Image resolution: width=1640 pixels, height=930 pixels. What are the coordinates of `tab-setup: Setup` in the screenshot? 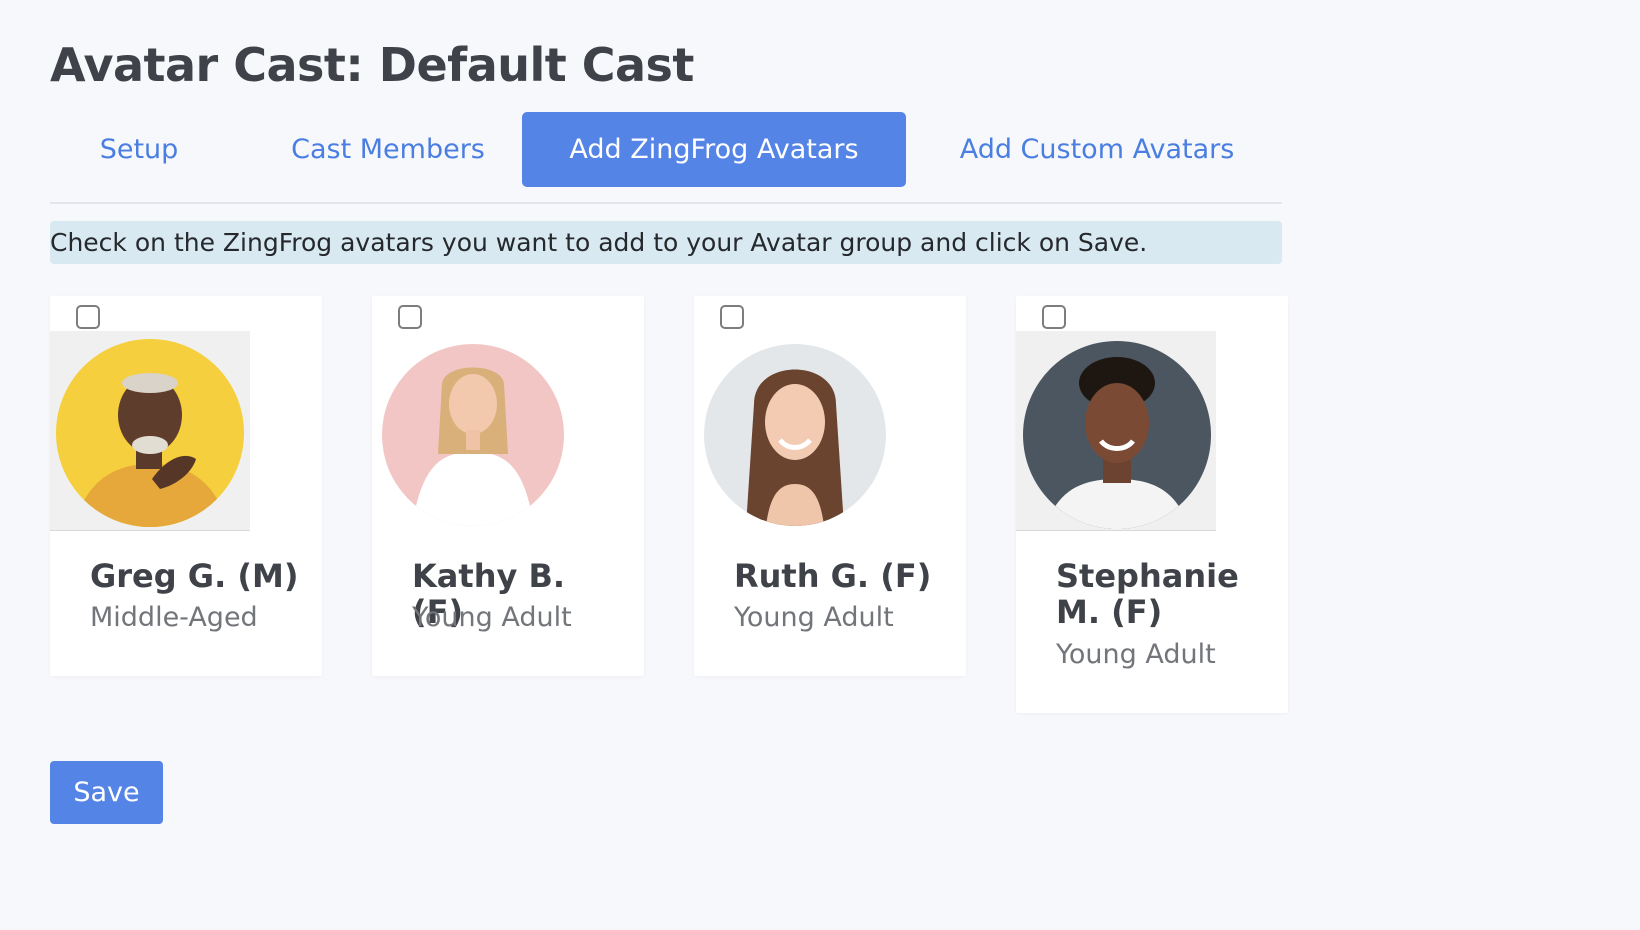 It's located at (139, 149).